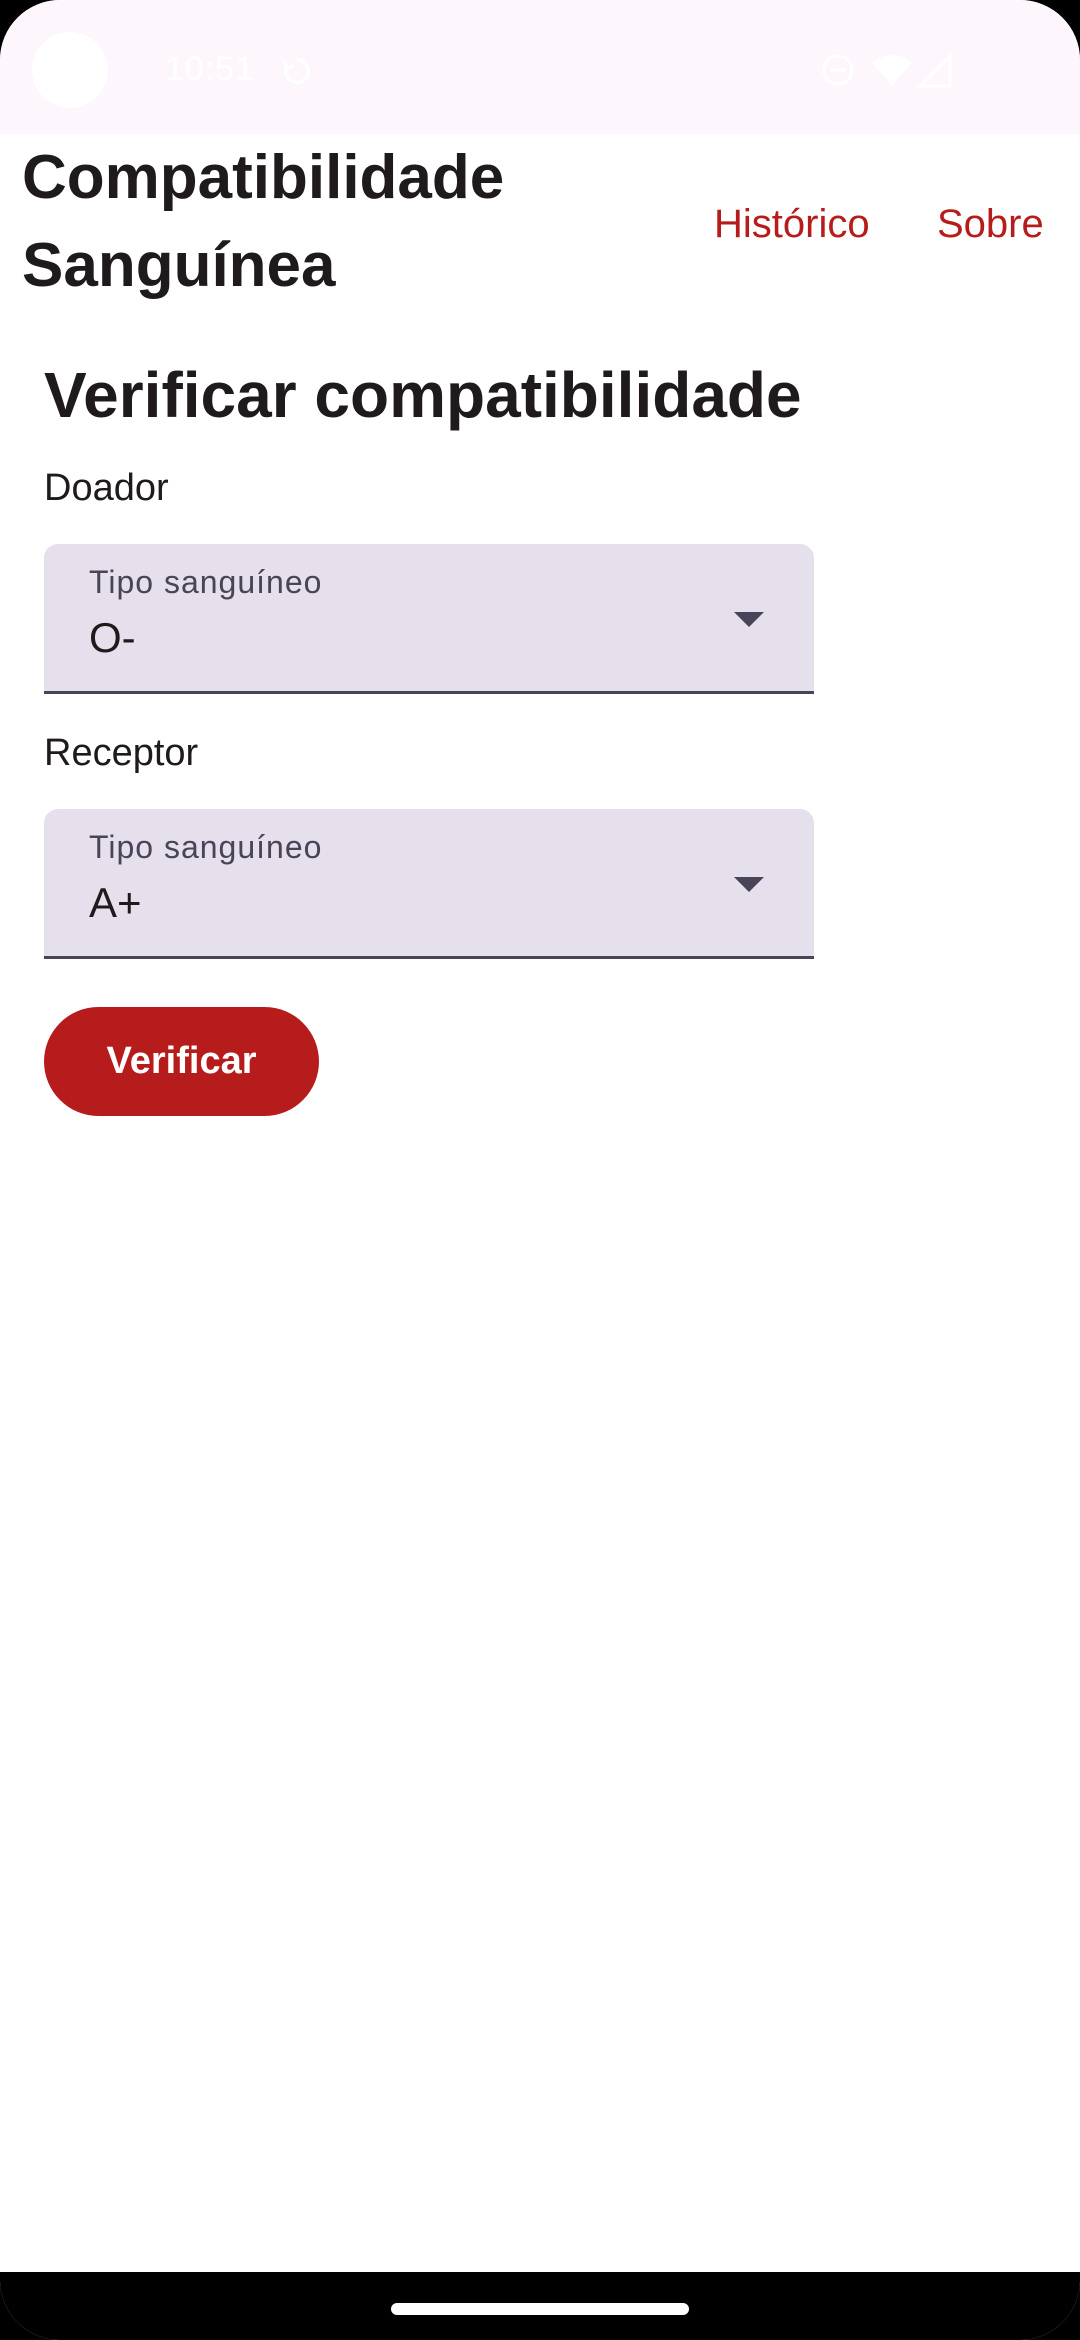 The height and width of the screenshot is (2340, 1080). I want to click on nav-sobre-link: Sobre, so click(990, 224).